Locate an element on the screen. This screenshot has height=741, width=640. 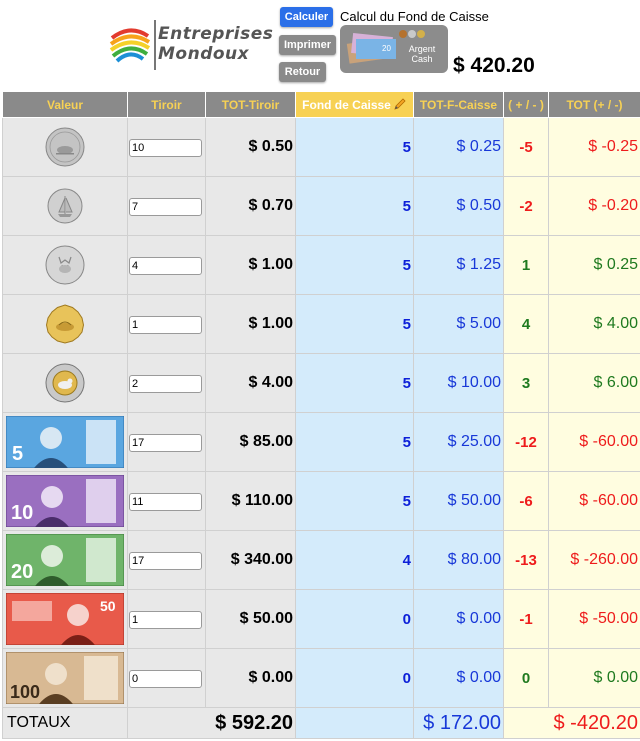
10-dollar-bill-icon: 10 is located at coordinates (65, 501).